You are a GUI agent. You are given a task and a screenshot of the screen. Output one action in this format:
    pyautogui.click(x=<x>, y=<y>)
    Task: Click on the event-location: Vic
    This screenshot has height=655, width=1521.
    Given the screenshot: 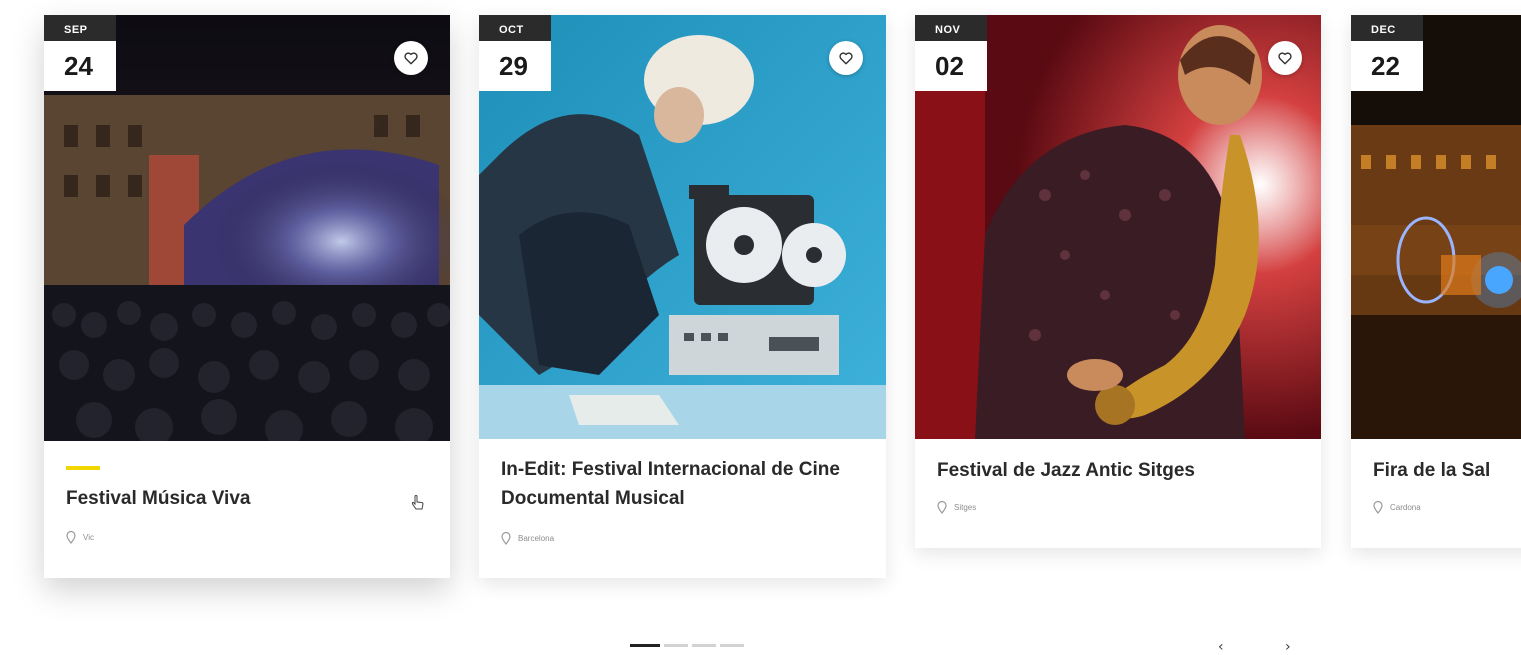 What is the action you would take?
    pyautogui.click(x=80, y=537)
    